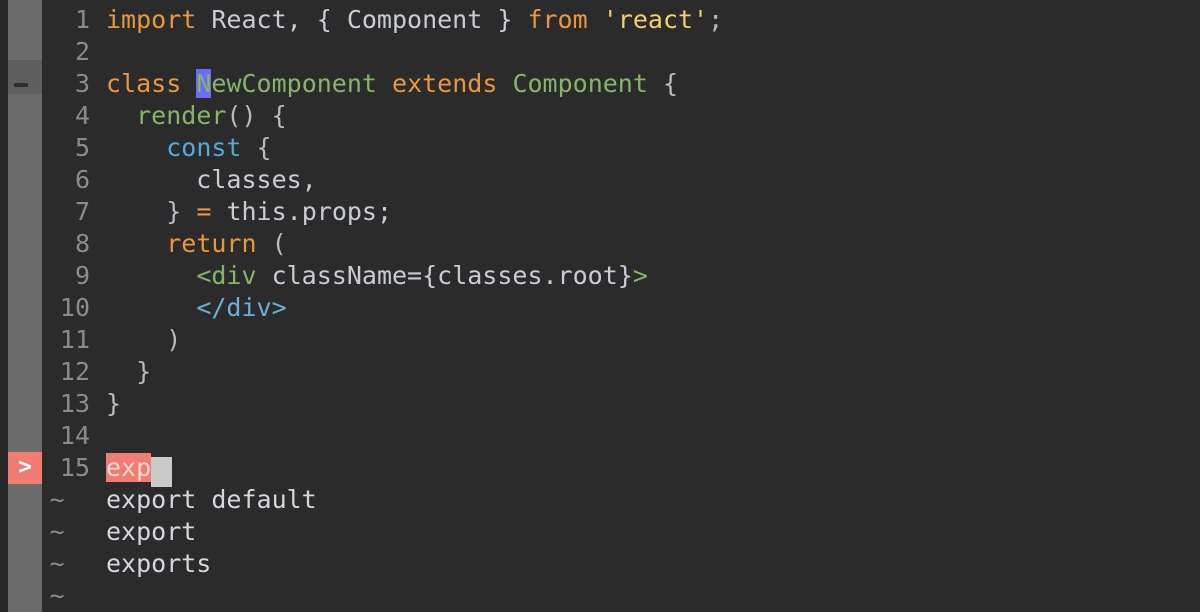  I want to click on code-line: 12 }, so click(621, 372).